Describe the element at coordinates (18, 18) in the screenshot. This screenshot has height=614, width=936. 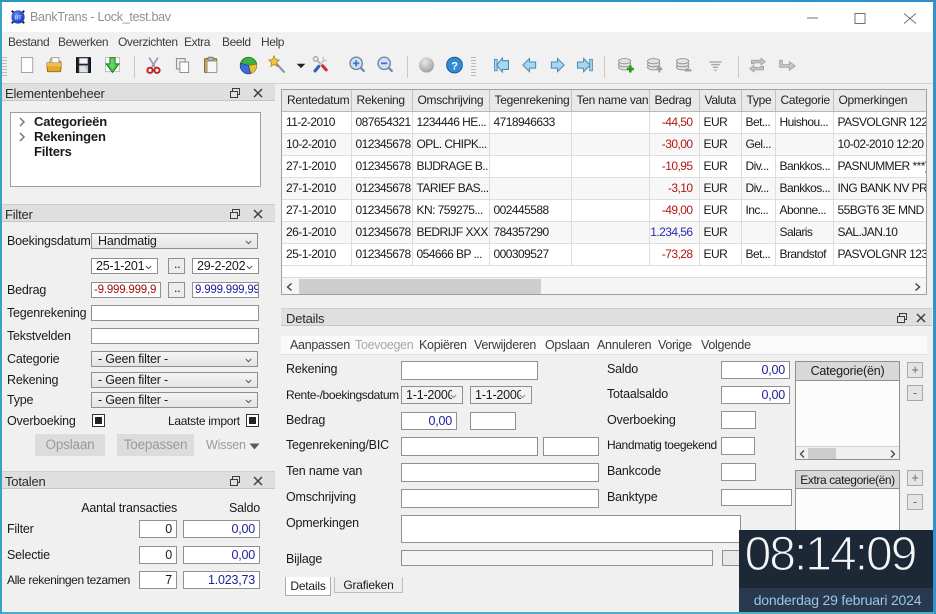
I see `svg-text: BT` at that location.